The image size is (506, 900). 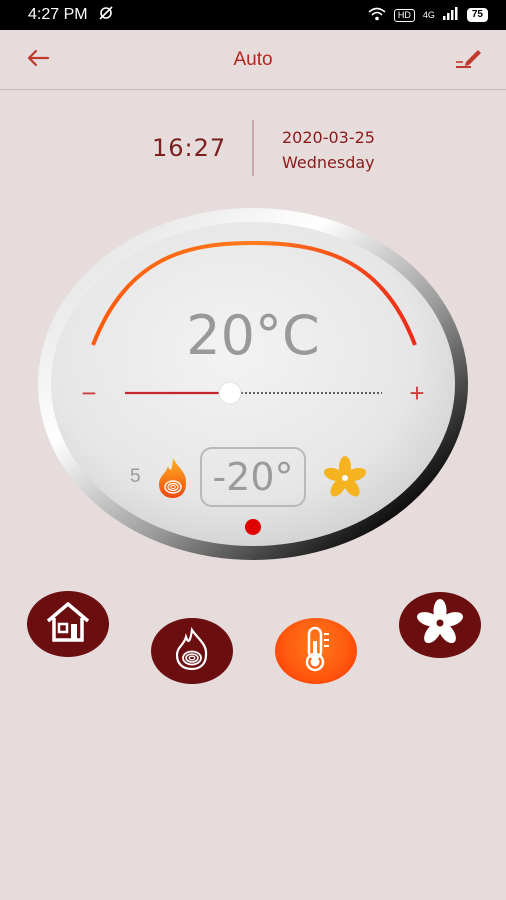 What do you see at coordinates (106, 15) in the screenshot?
I see `sync-off-icon` at bounding box center [106, 15].